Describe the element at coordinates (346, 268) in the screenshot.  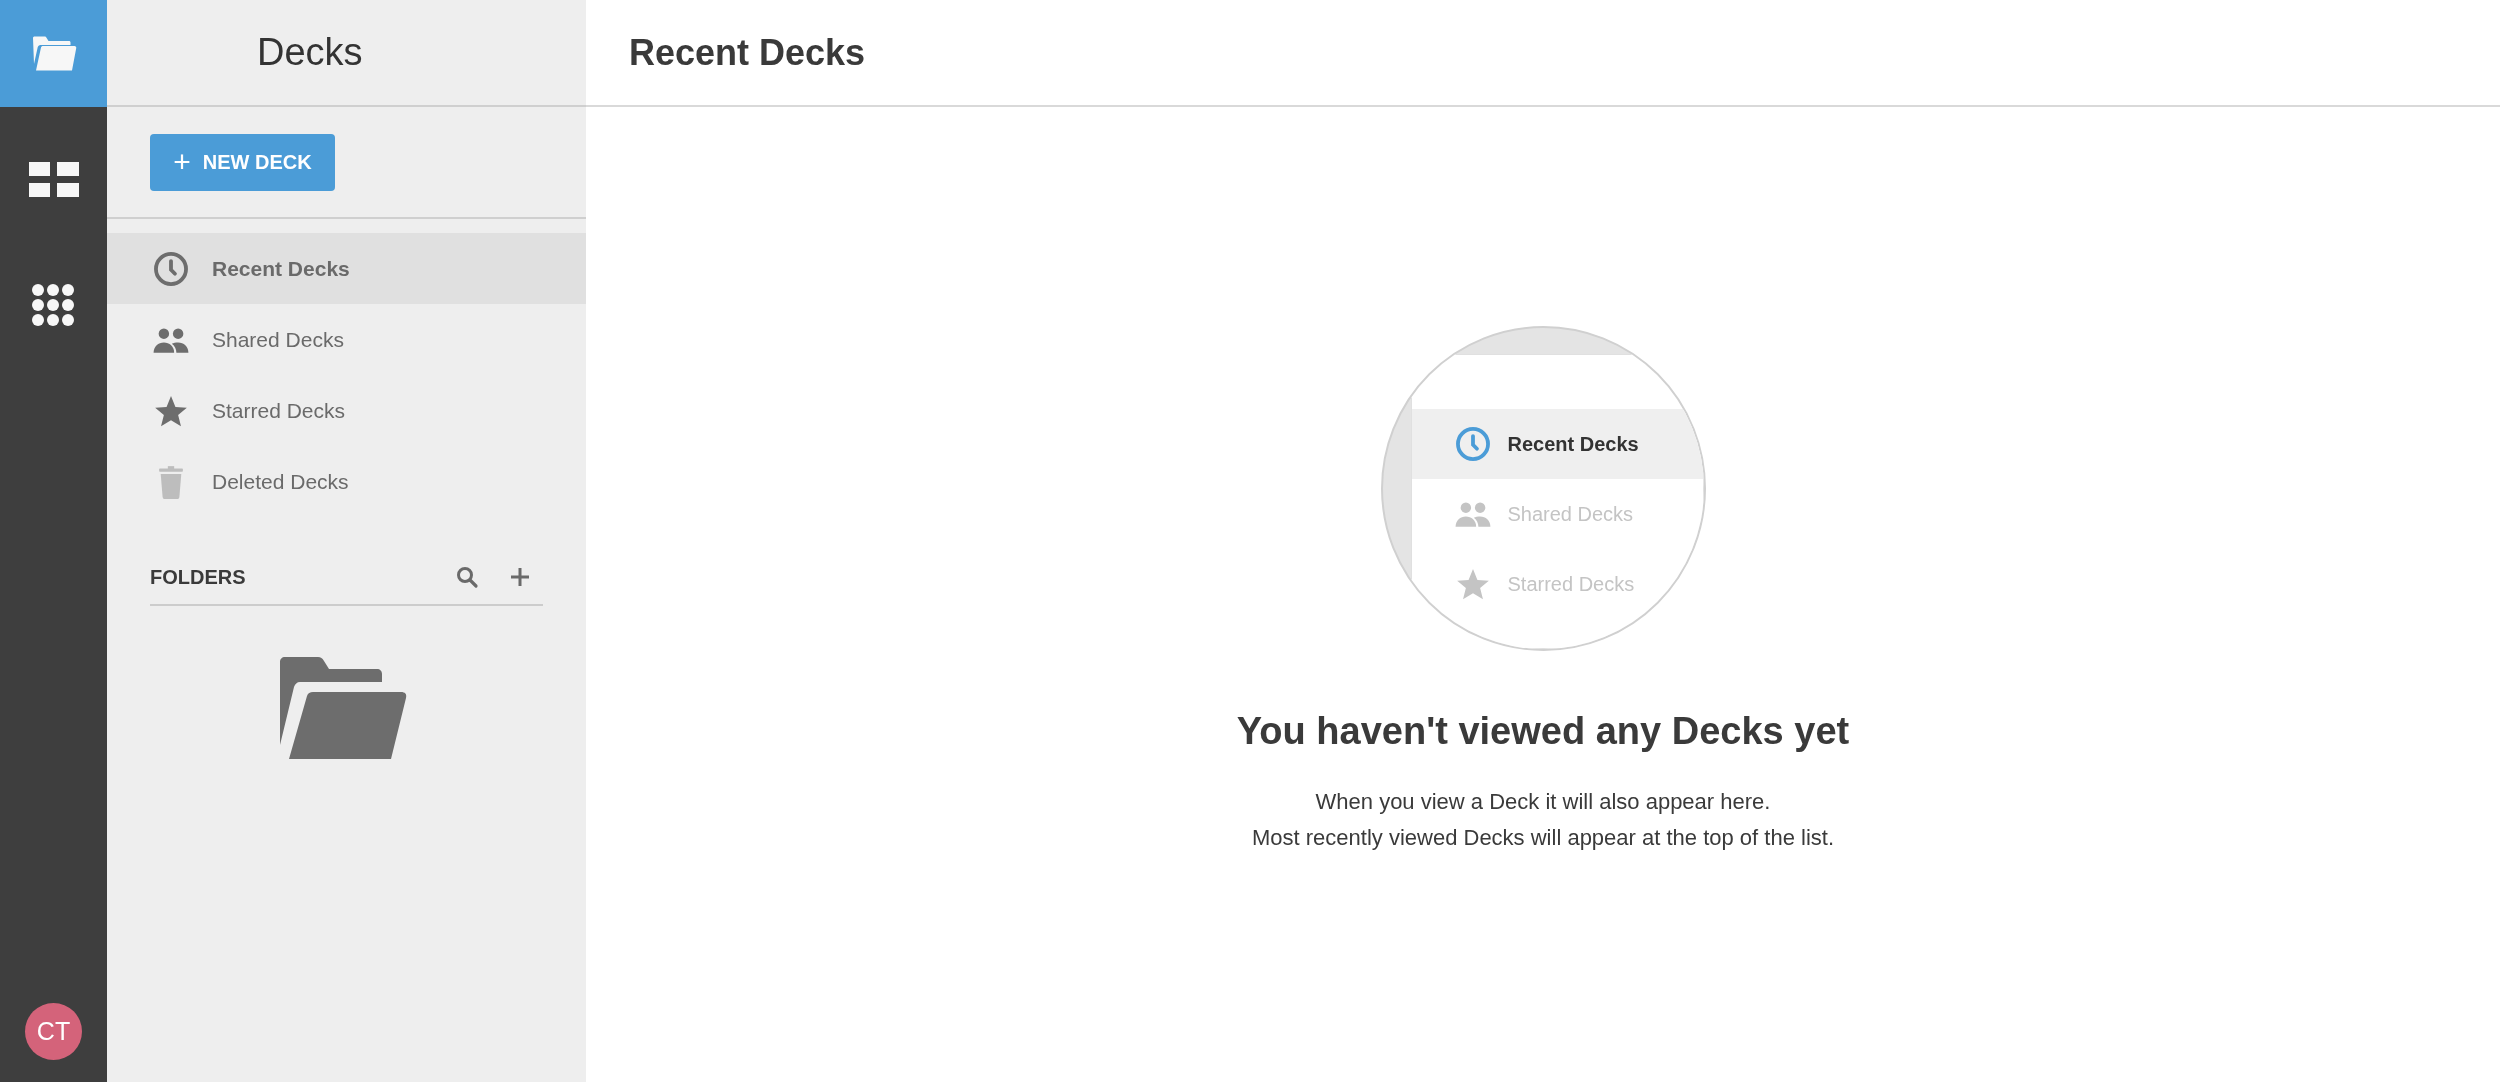
I see `nav-item: Recent Decks` at that location.